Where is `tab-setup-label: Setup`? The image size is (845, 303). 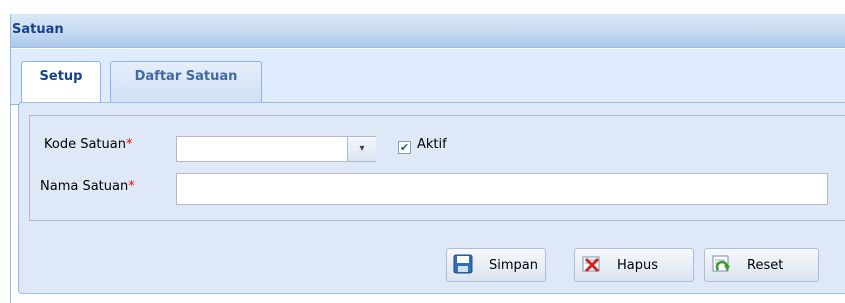 tab-setup-label: Setup is located at coordinates (61, 76).